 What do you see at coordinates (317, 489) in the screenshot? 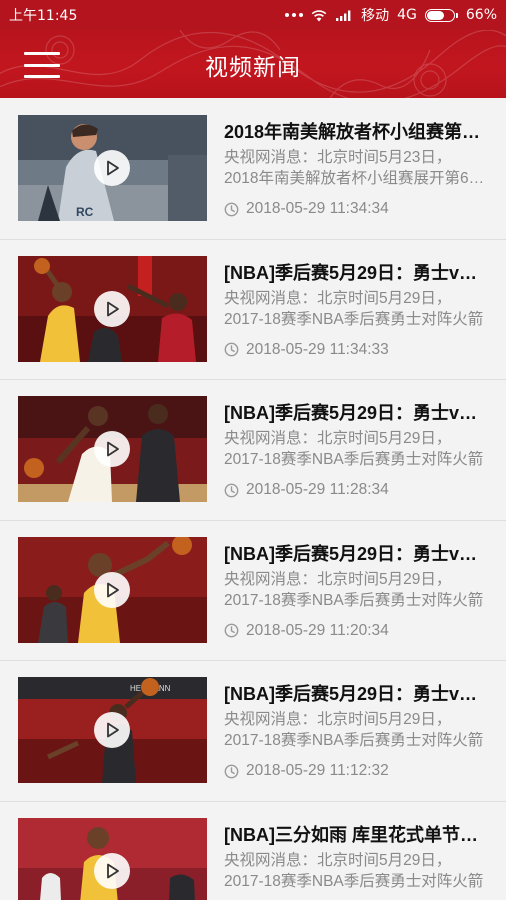
I see `news-time-text: 2018-05-29 11:28:34` at bounding box center [317, 489].